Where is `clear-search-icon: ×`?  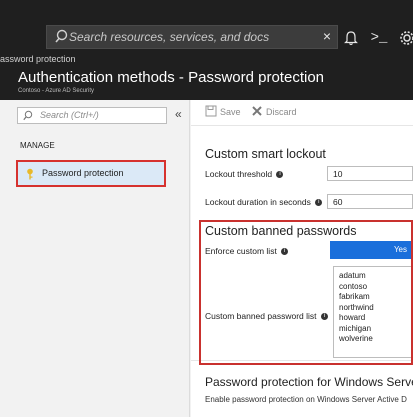
clear-search-icon: × is located at coordinates (327, 36).